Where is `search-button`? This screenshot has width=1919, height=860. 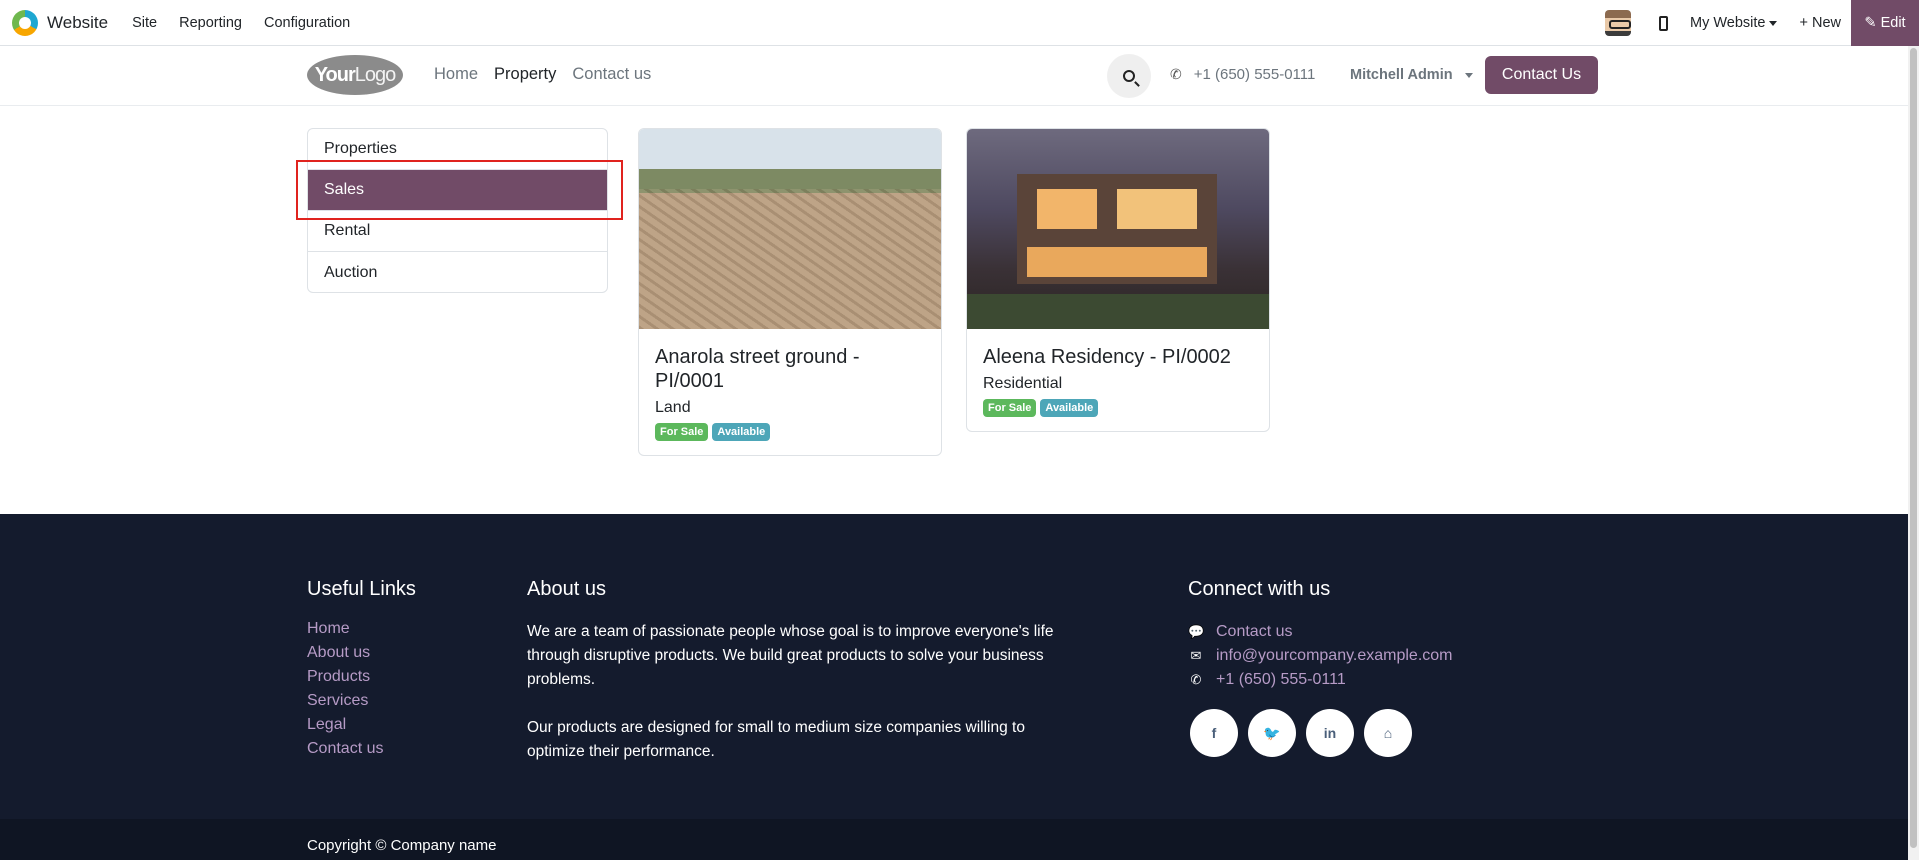 search-button is located at coordinates (1129, 76).